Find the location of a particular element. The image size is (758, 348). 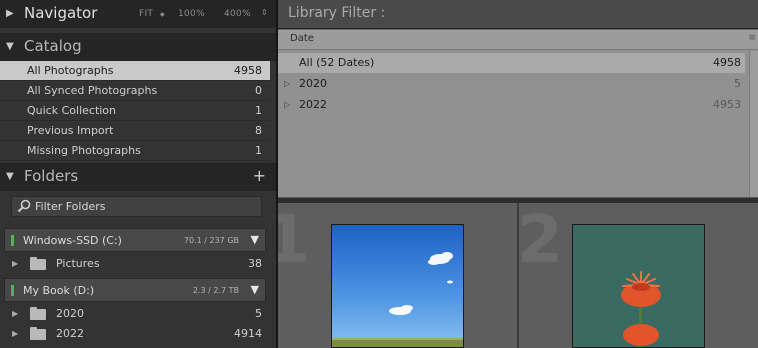

catalog-item-count: 0 is located at coordinates (258, 90).